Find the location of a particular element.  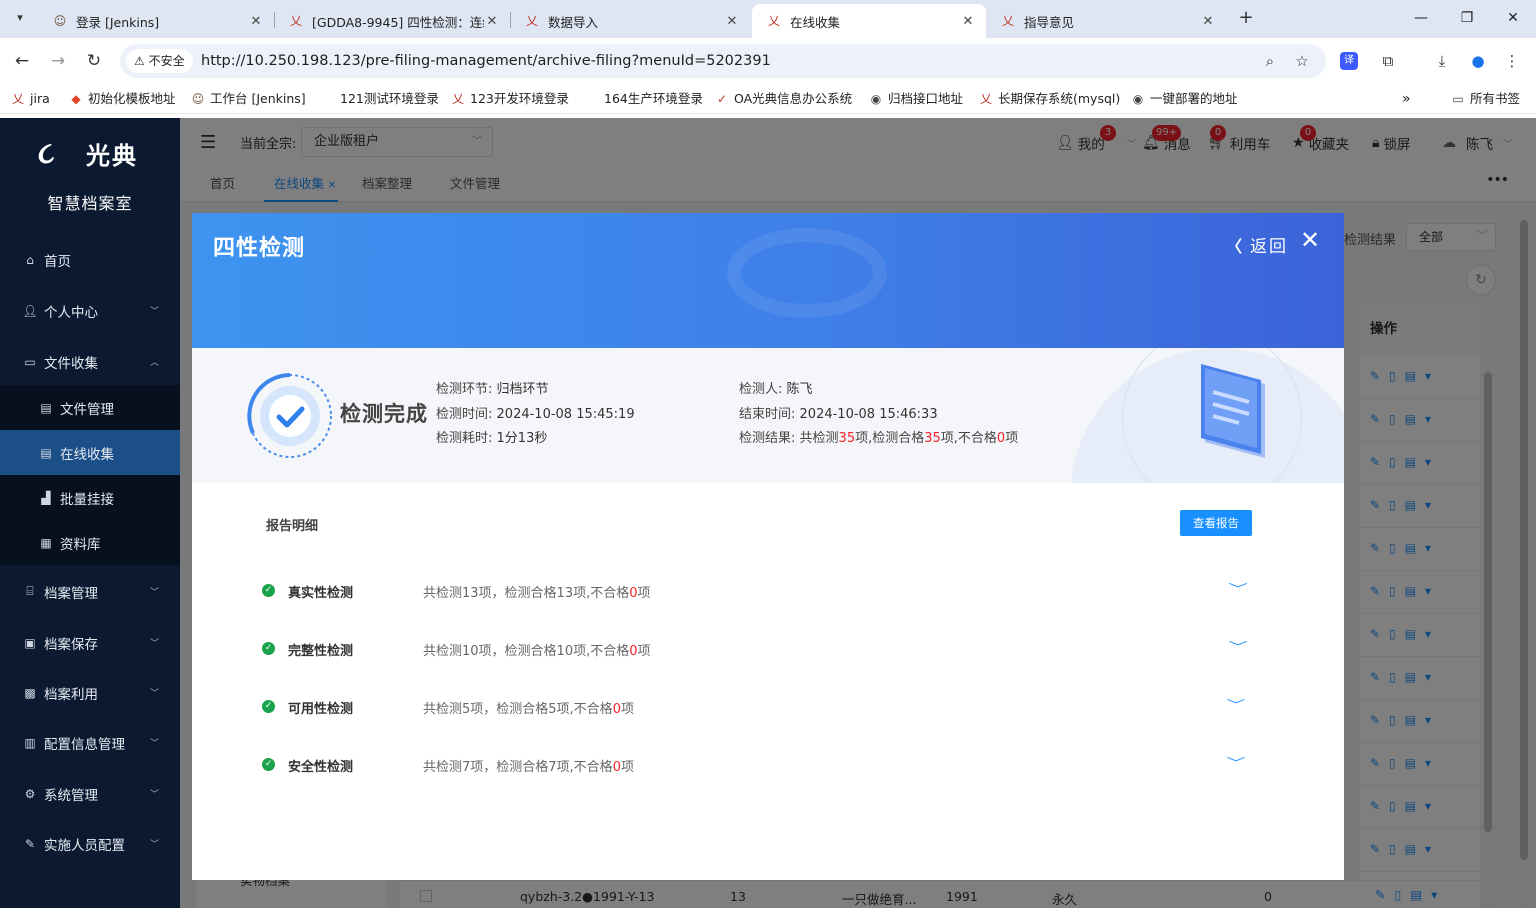

check-row-integrity: ✓ 完整性检测 共检测10项，检测合格10项,不合格0项 ﹀ is located at coordinates (767, 649).